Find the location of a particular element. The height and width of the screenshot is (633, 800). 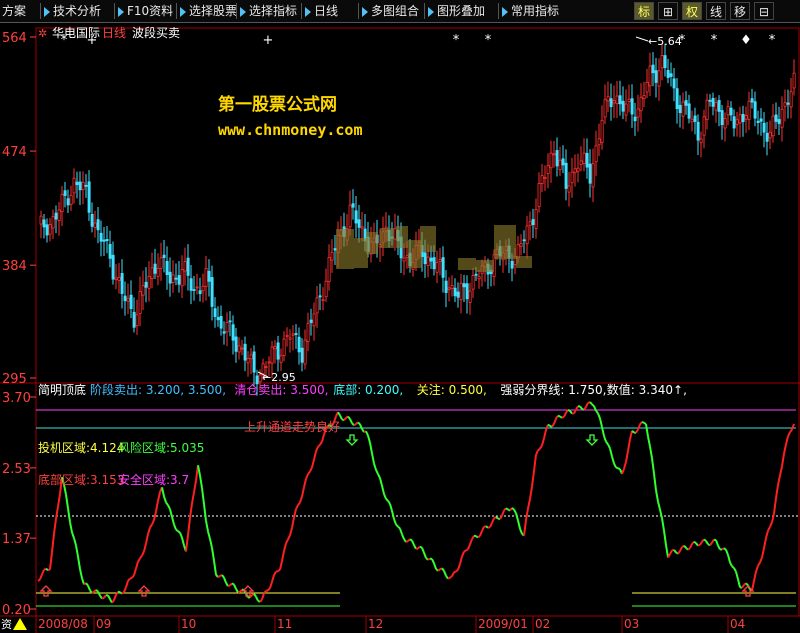

toolbar-item-4: 选择指标 is located at coordinates (268, 11).